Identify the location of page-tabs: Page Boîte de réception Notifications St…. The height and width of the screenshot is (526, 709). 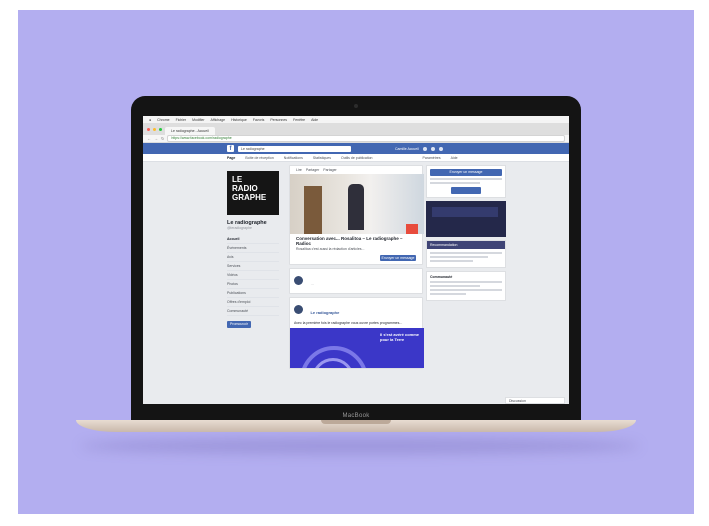
(356, 158).